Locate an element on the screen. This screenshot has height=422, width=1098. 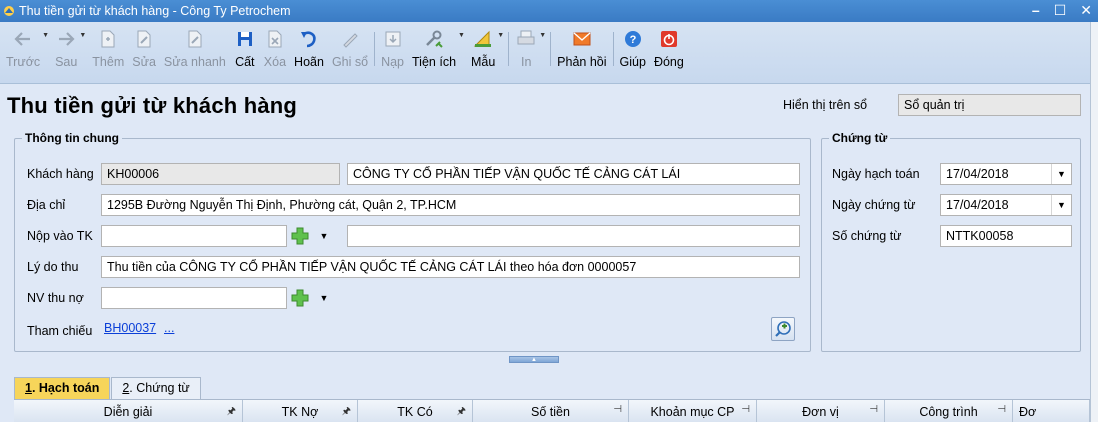
template-icon is located at coordinates (483, 39).